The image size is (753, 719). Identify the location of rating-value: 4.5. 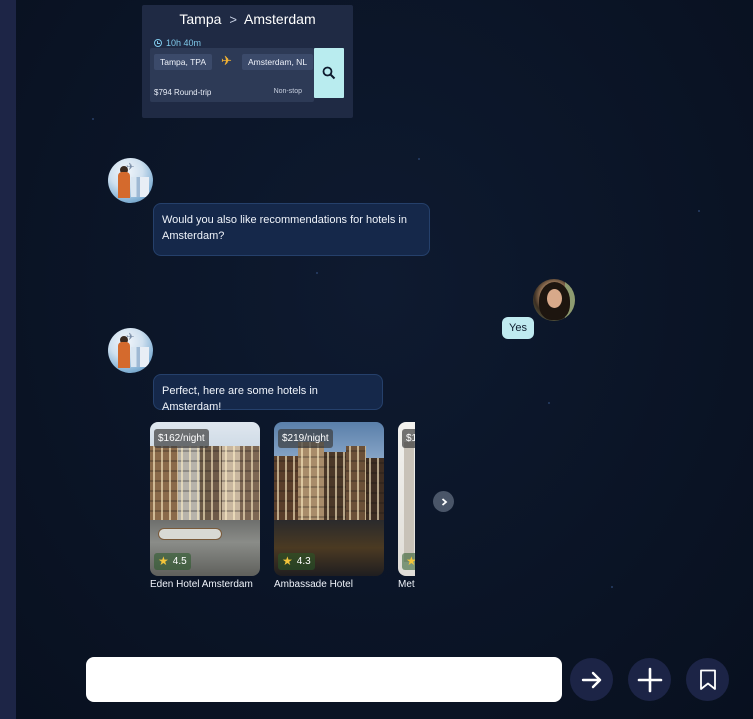
(179, 561).